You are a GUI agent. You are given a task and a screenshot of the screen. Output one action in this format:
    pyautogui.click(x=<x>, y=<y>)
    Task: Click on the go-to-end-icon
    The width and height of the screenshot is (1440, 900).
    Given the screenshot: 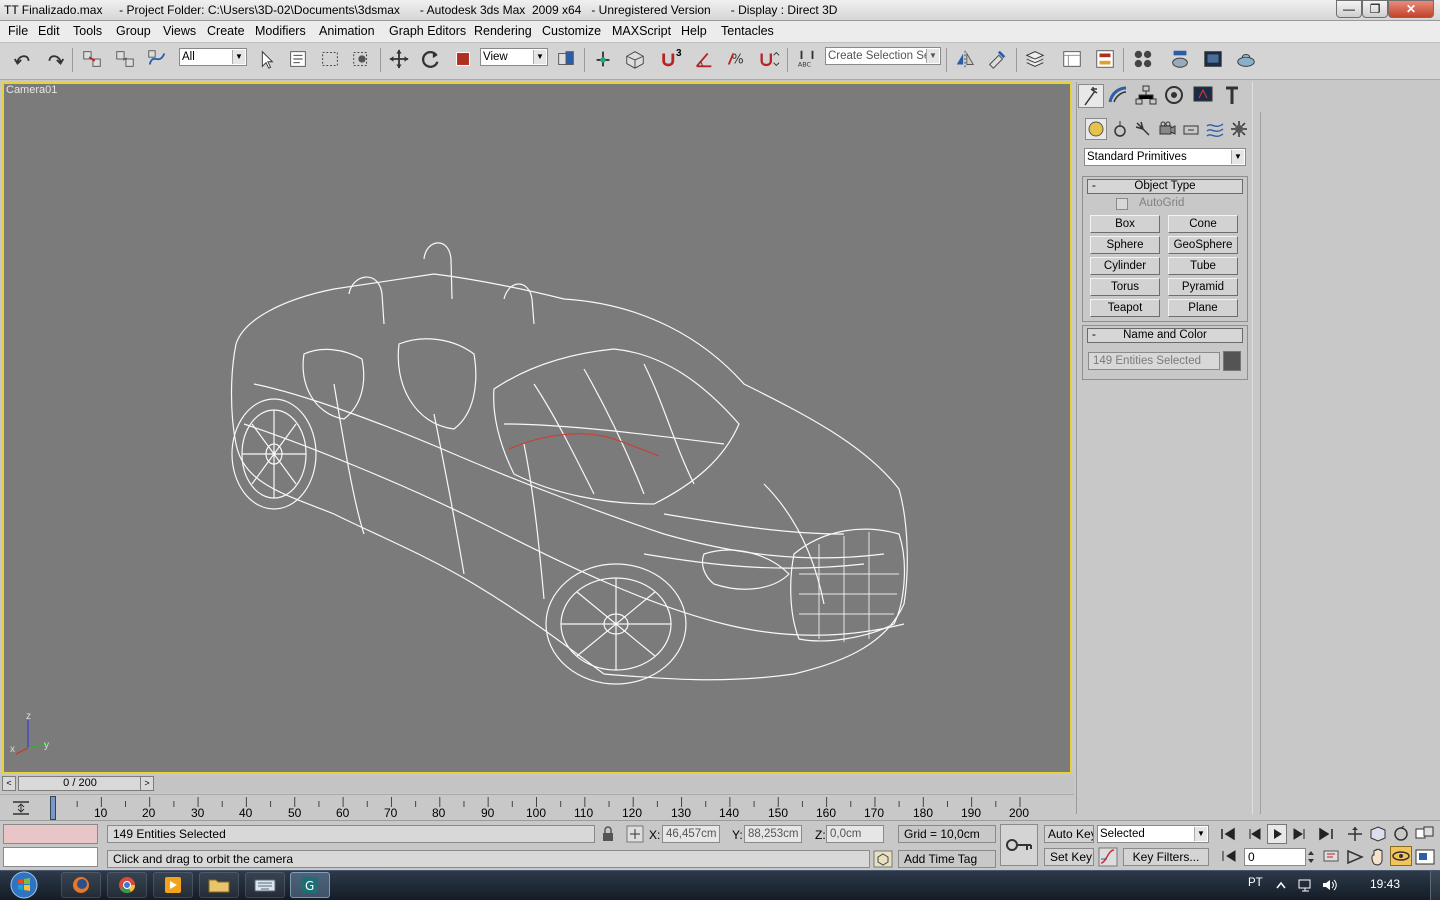 What is the action you would take?
    pyautogui.click(x=1326, y=834)
    